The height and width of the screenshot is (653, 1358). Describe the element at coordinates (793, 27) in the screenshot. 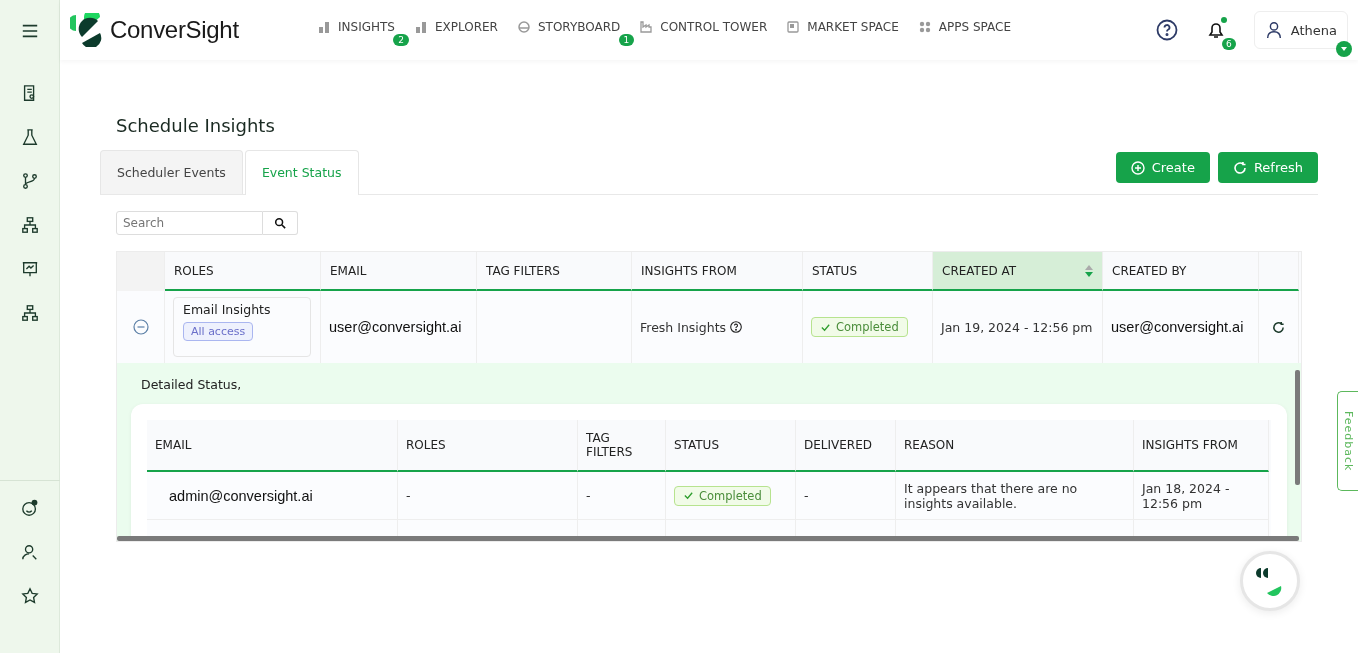

I see `store-icon` at that location.